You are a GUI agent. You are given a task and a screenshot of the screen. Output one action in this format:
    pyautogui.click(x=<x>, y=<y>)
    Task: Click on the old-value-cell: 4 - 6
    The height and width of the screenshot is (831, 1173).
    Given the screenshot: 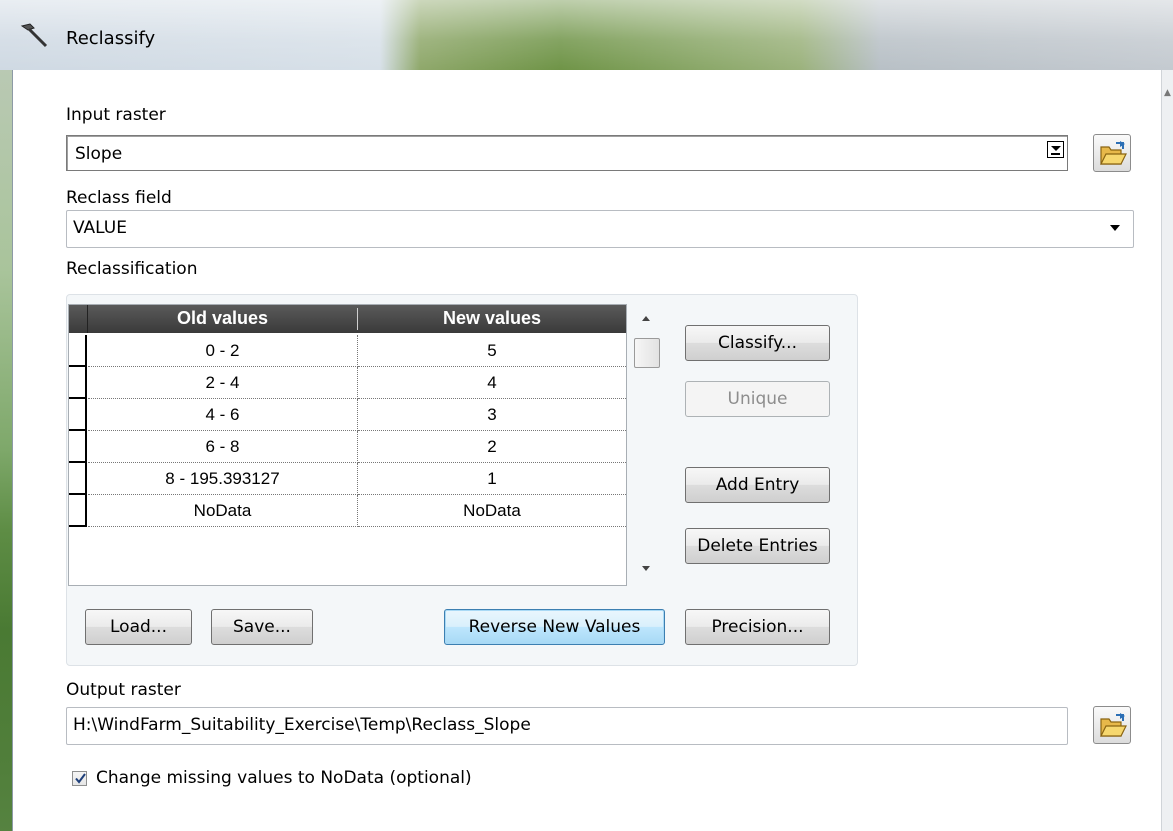 What is the action you would take?
    pyautogui.click(x=223, y=415)
    